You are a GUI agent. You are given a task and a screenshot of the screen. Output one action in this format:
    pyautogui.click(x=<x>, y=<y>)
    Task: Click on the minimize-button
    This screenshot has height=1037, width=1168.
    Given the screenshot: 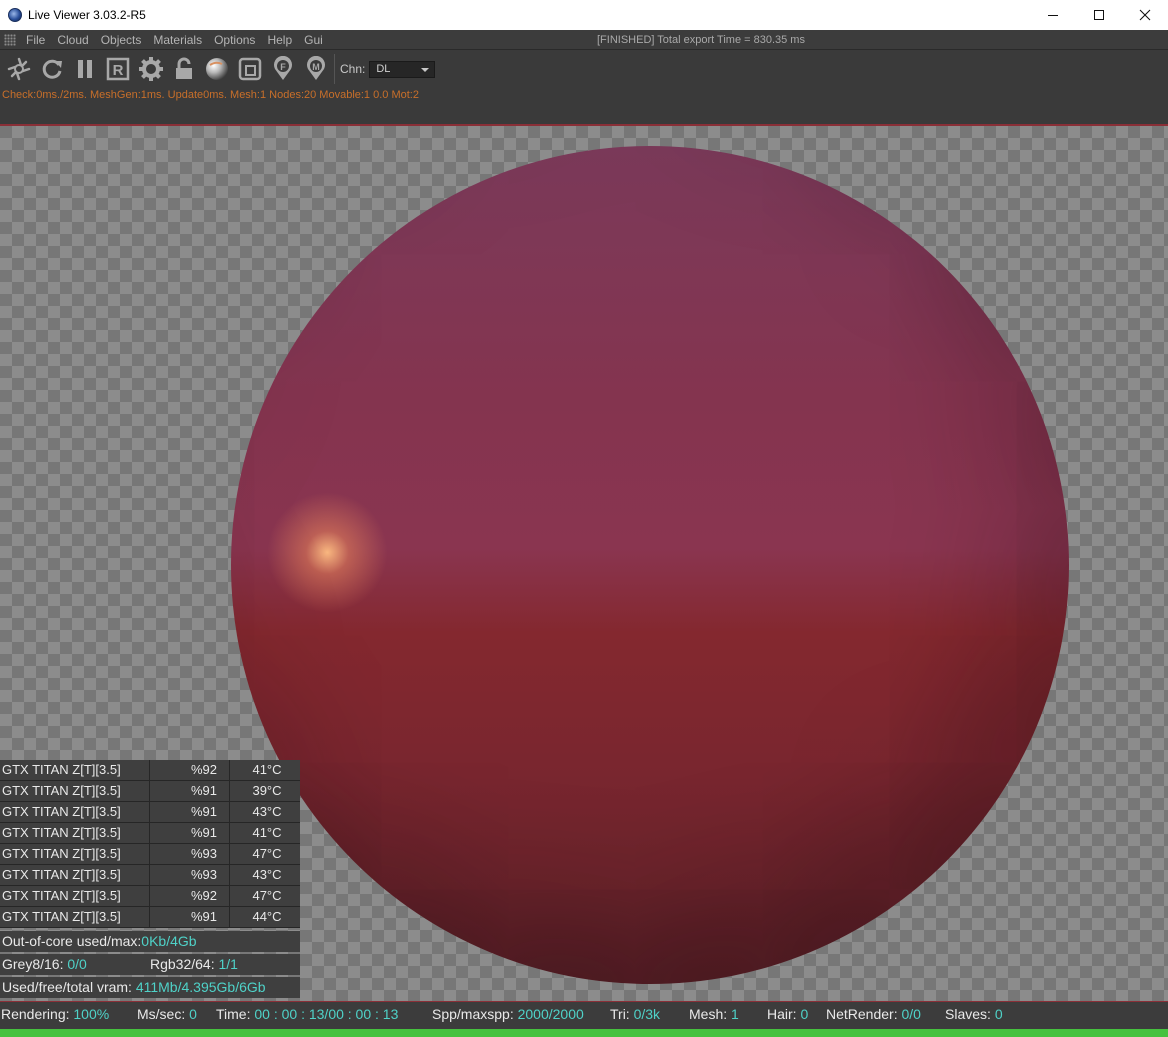 What is the action you would take?
    pyautogui.click(x=1053, y=15)
    